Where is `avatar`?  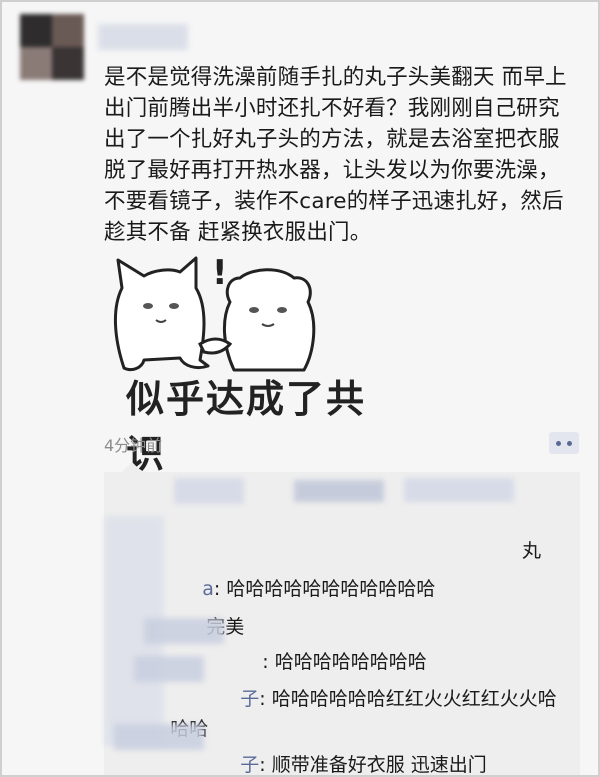
avatar is located at coordinates (52, 47).